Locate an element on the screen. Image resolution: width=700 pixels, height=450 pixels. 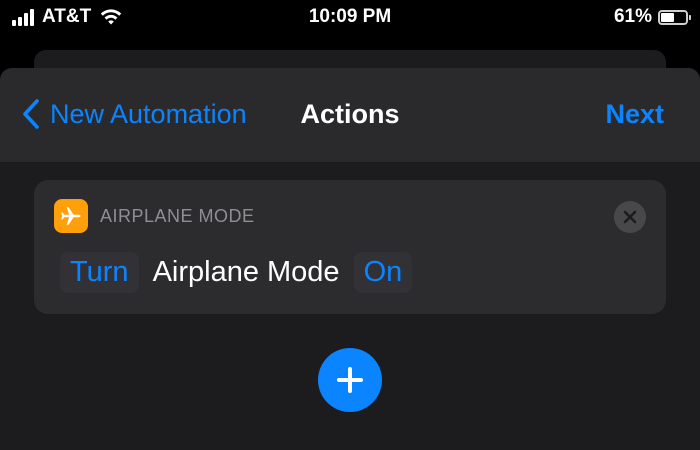
close-icon is located at coordinates (630, 217).